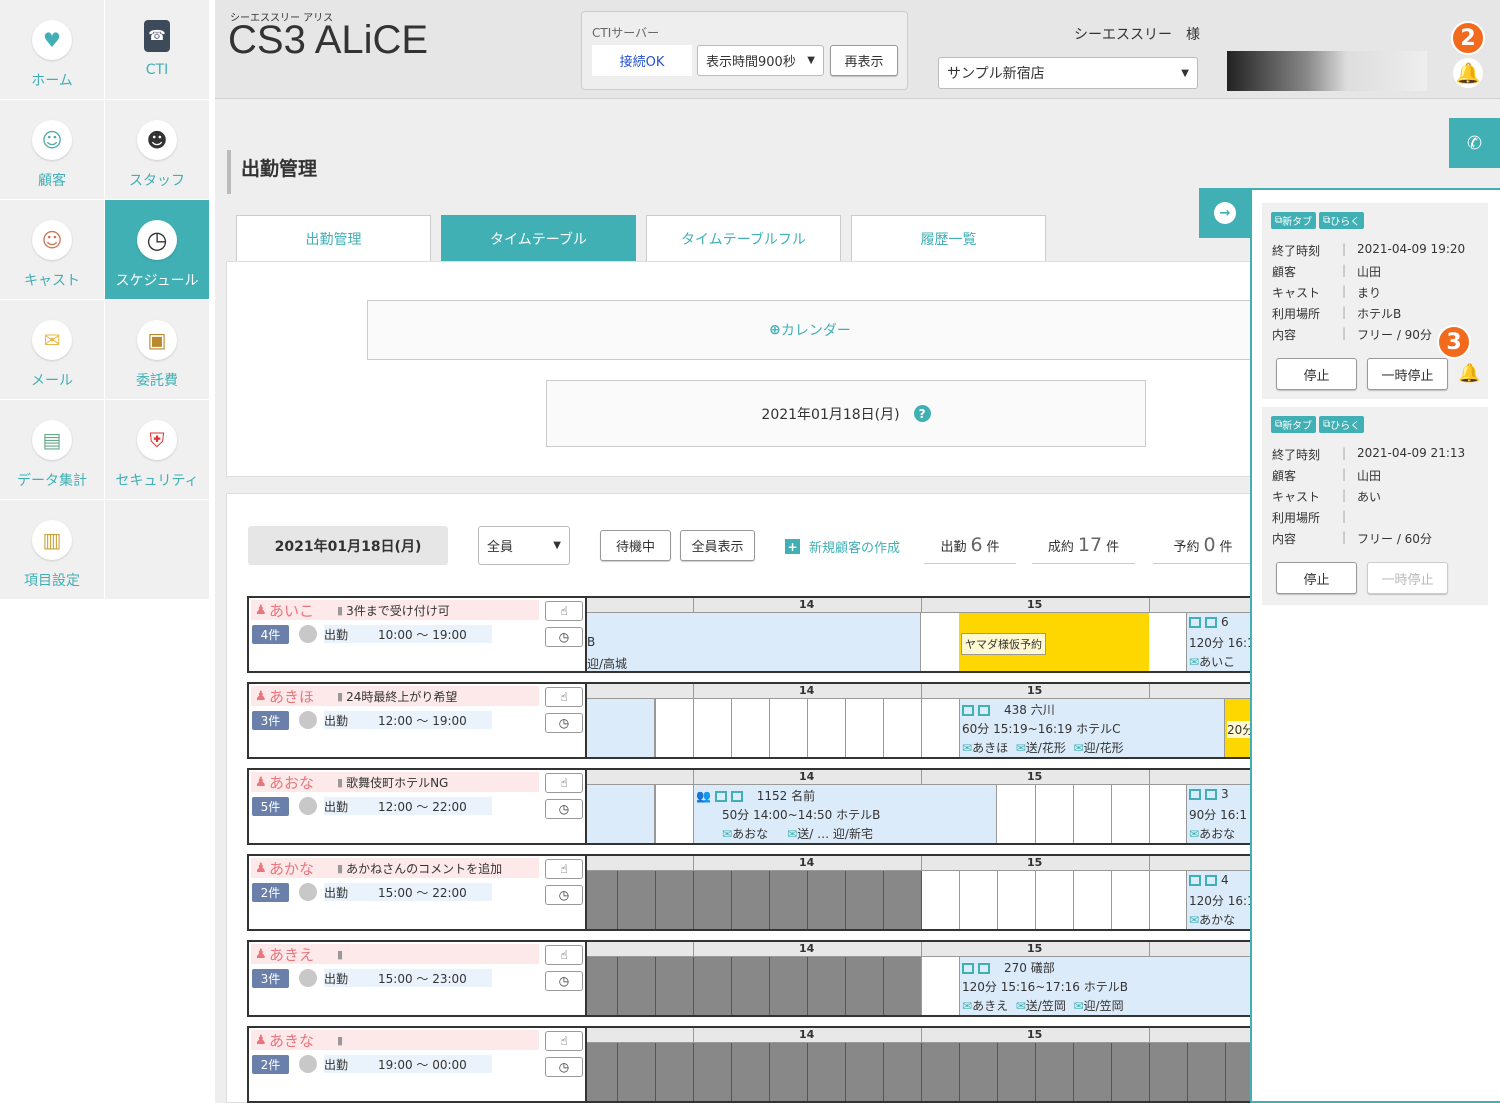 The height and width of the screenshot is (1103, 1500). I want to click on nav-security: ⛨ セキュリティ, so click(157, 449).